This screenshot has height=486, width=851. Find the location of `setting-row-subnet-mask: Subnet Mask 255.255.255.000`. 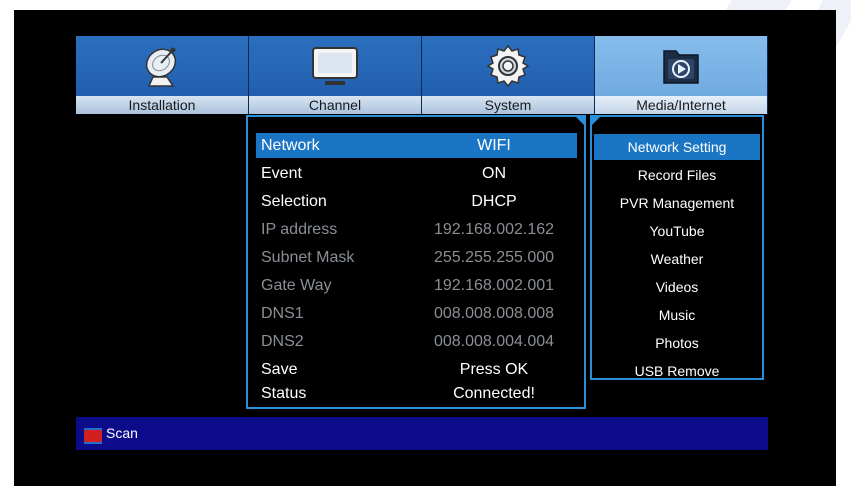

setting-row-subnet-mask: Subnet Mask 255.255.255.000 is located at coordinates (416, 257).